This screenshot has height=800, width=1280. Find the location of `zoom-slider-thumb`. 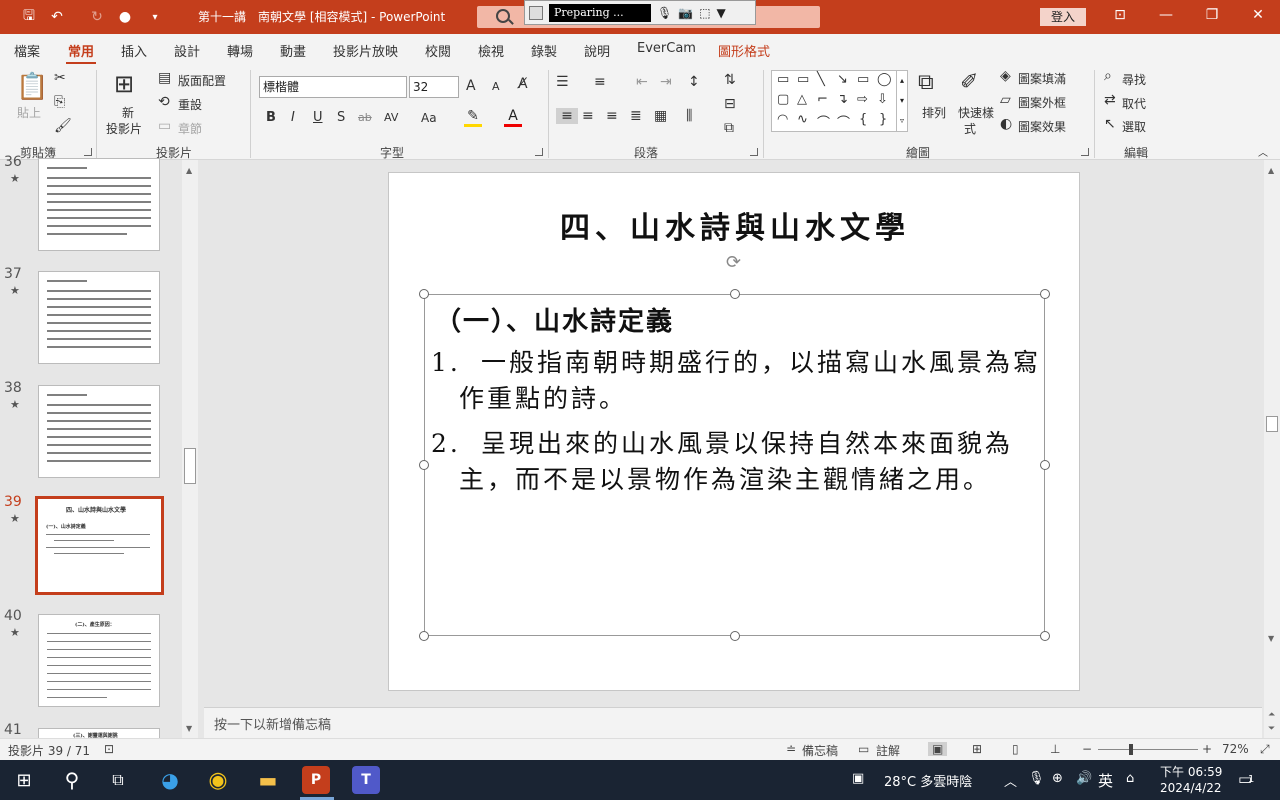

zoom-slider-thumb is located at coordinates (1131, 749).